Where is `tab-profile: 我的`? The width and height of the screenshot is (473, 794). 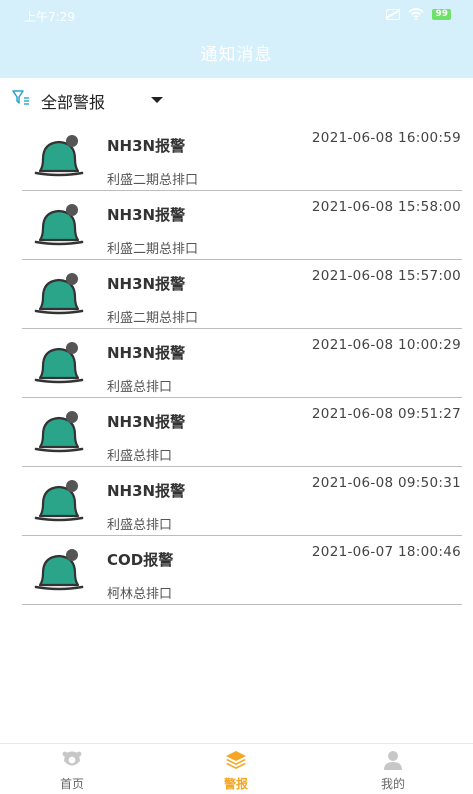 tab-profile: 我的 is located at coordinates (393, 769).